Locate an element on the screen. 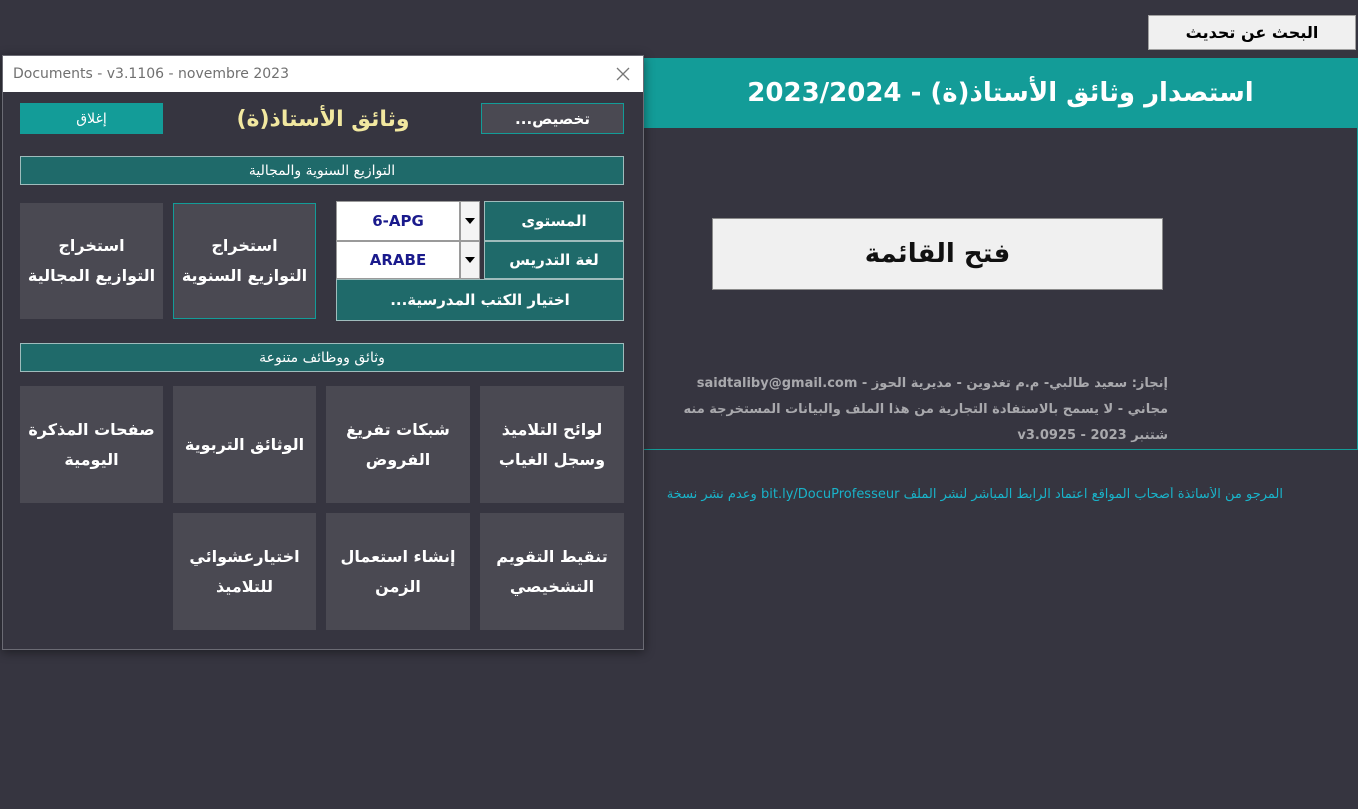  grading-grids-button: شبكات تفريغ الفروض is located at coordinates (398, 444).